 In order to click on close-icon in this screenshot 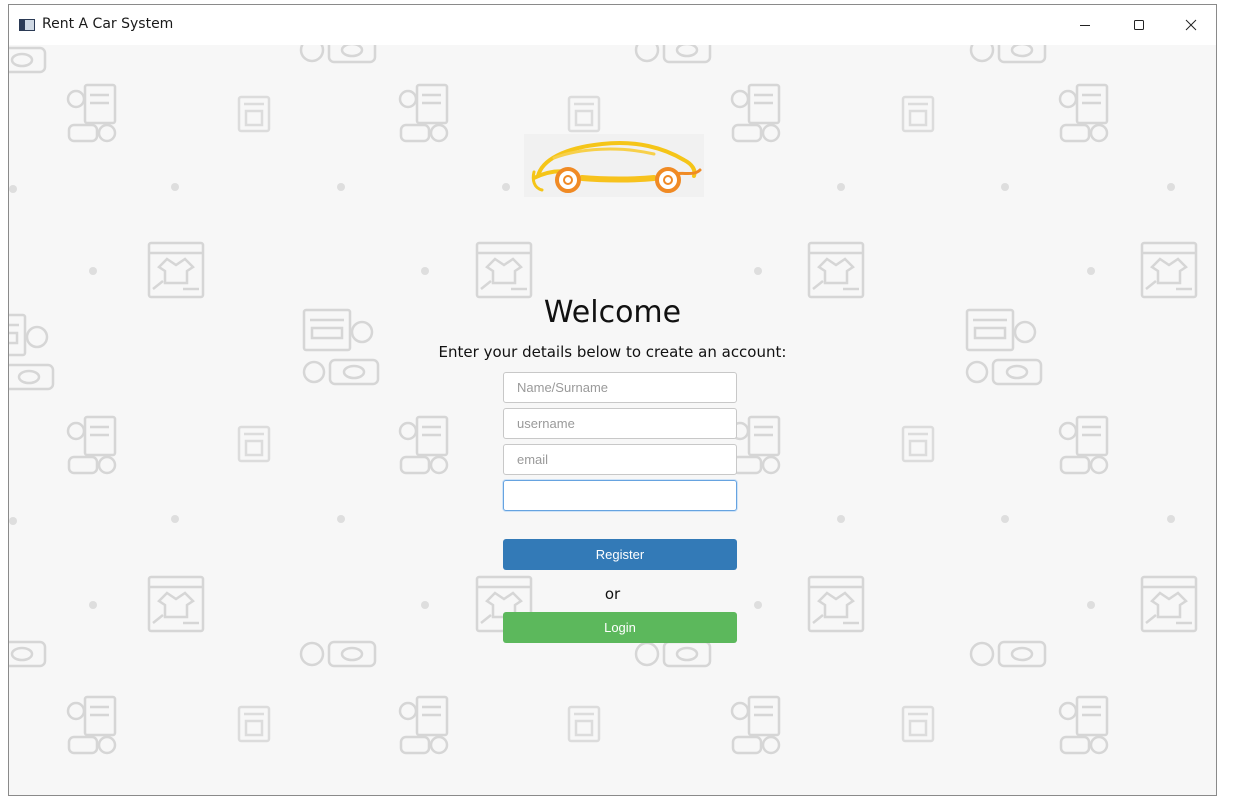, I will do `click(1191, 25)`.